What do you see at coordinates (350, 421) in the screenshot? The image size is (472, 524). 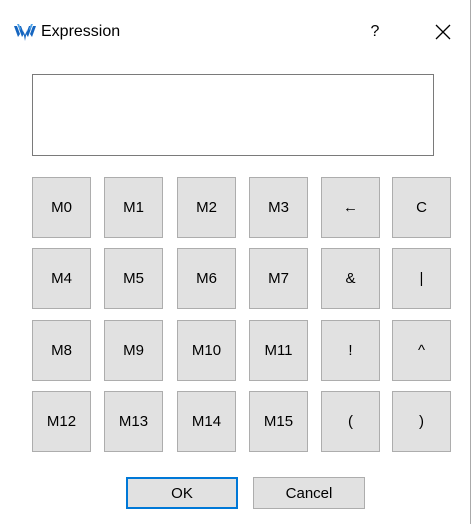 I see `key-open-paren-button: (` at bounding box center [350, 421].